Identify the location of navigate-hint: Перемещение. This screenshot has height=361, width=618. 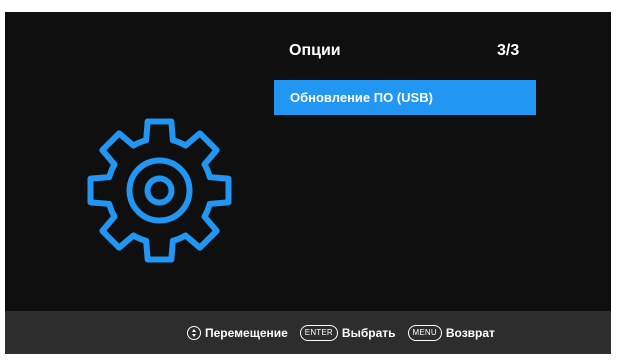
(246, 332).